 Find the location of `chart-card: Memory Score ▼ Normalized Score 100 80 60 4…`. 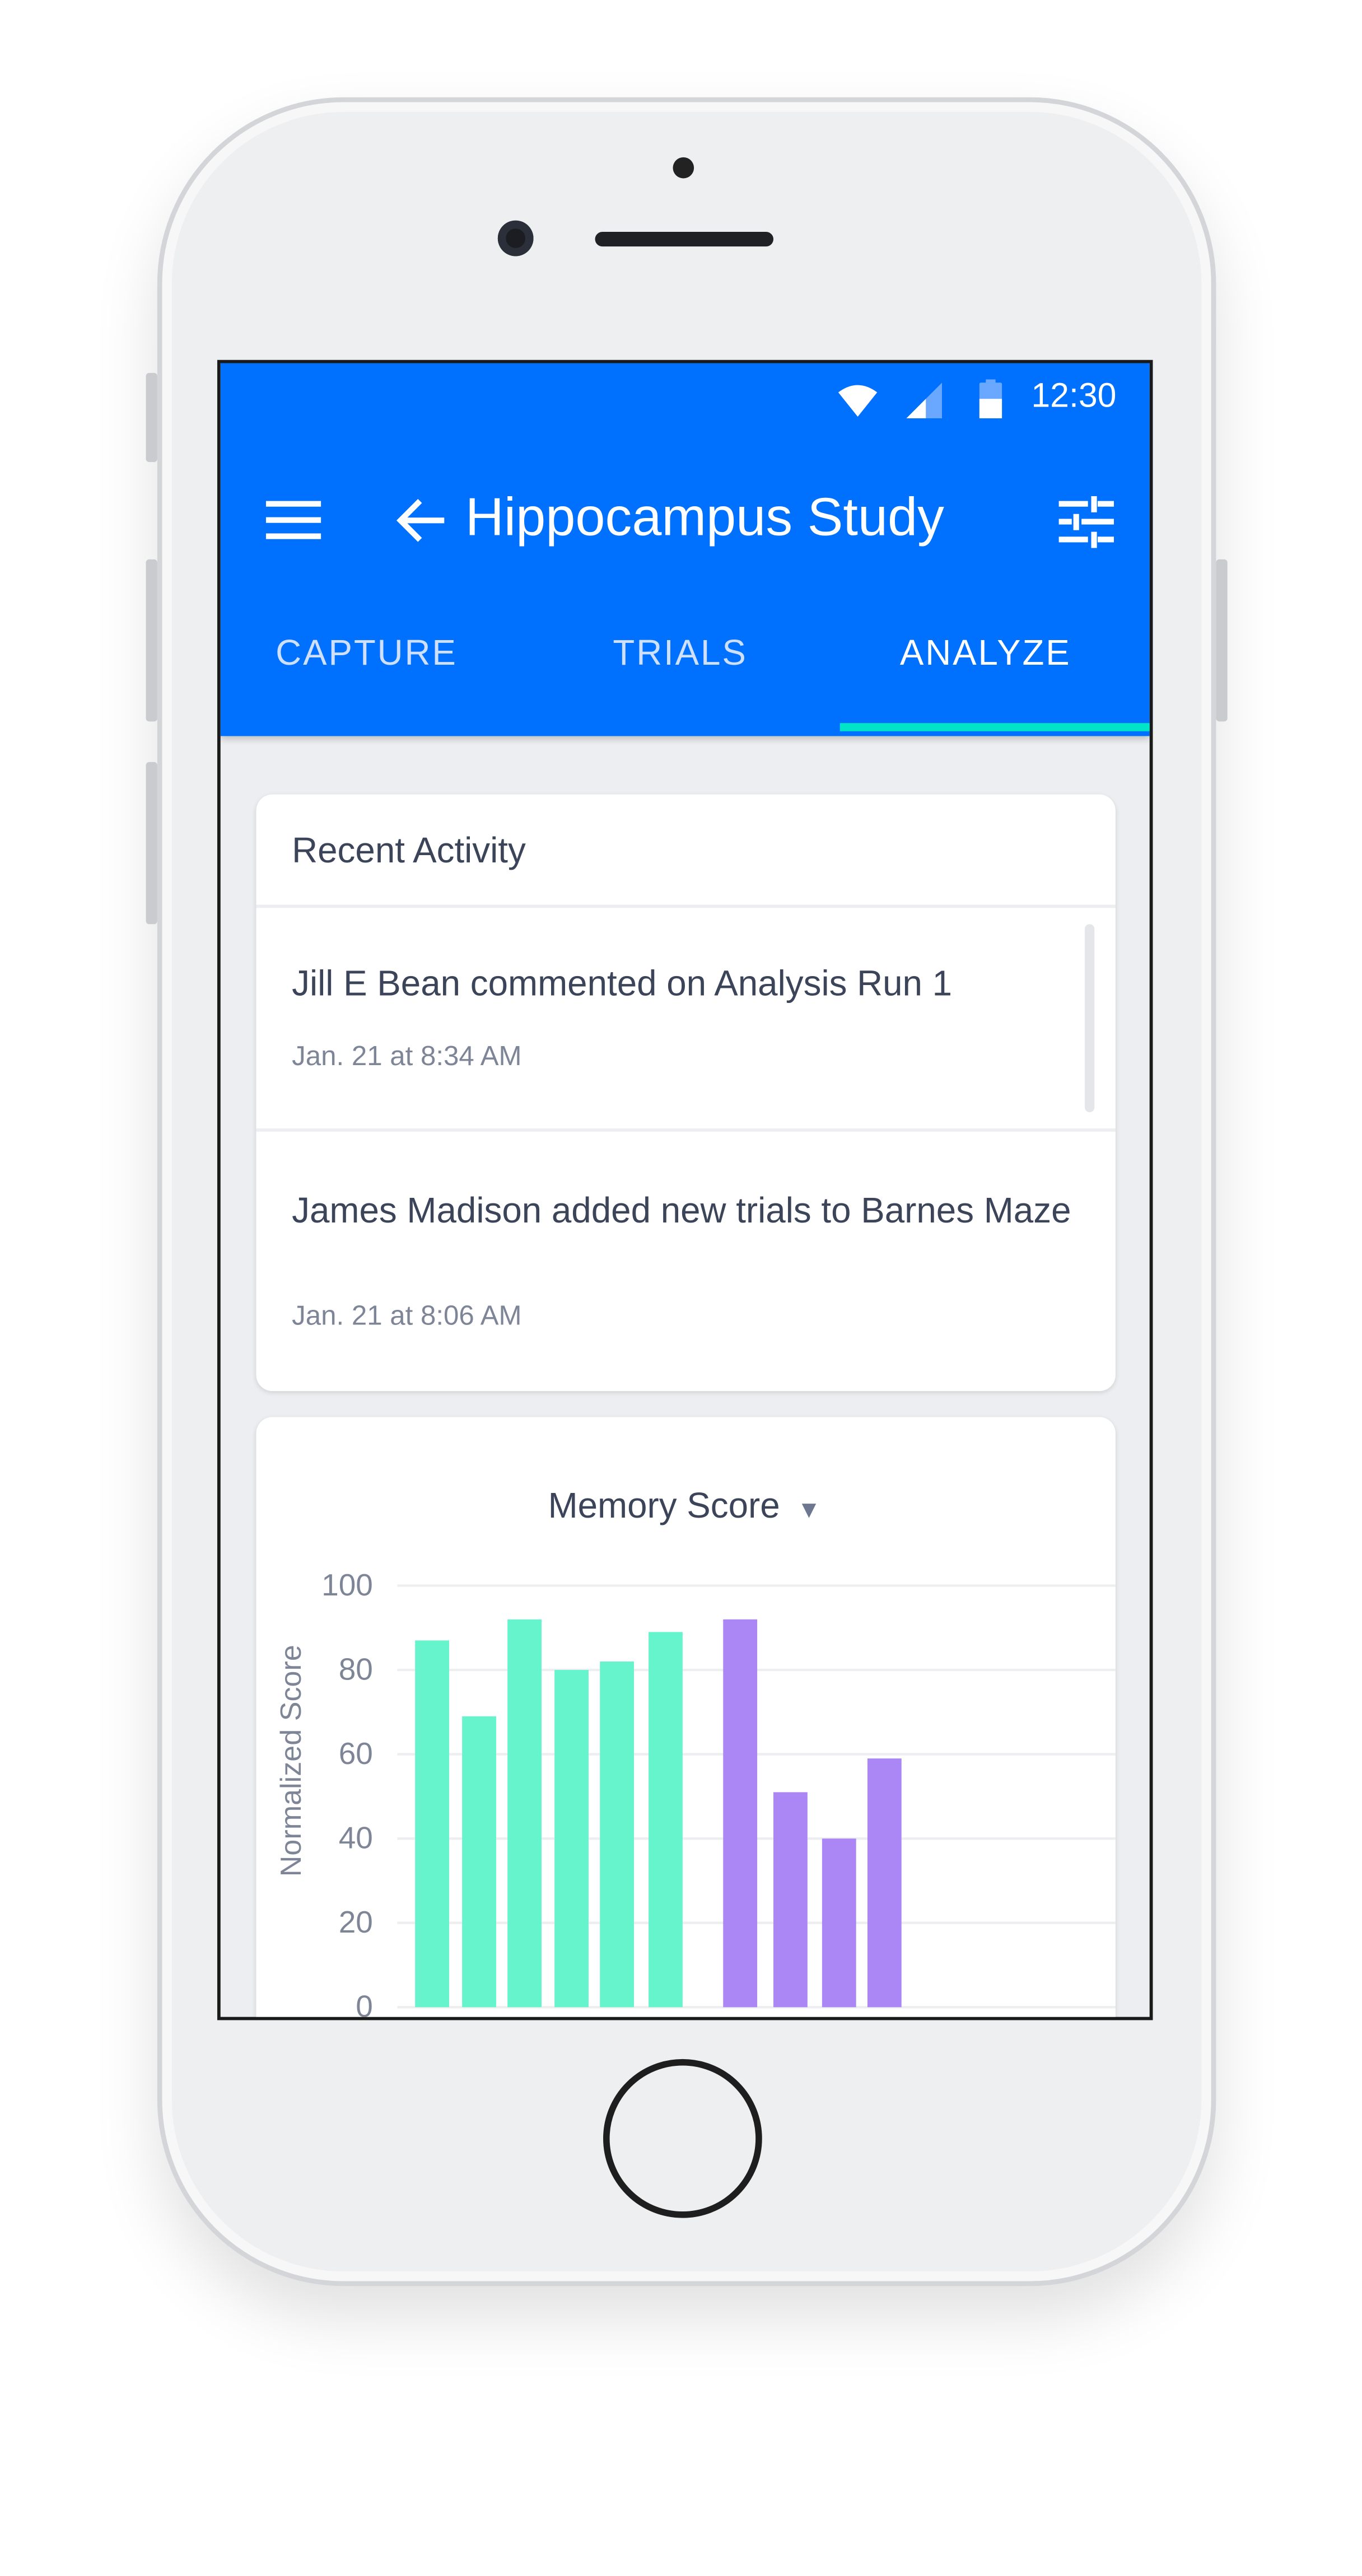

chart-card: Memory Score ▼ Normalized Score 100 80 60 4… is located at coordinates (686, 1719).